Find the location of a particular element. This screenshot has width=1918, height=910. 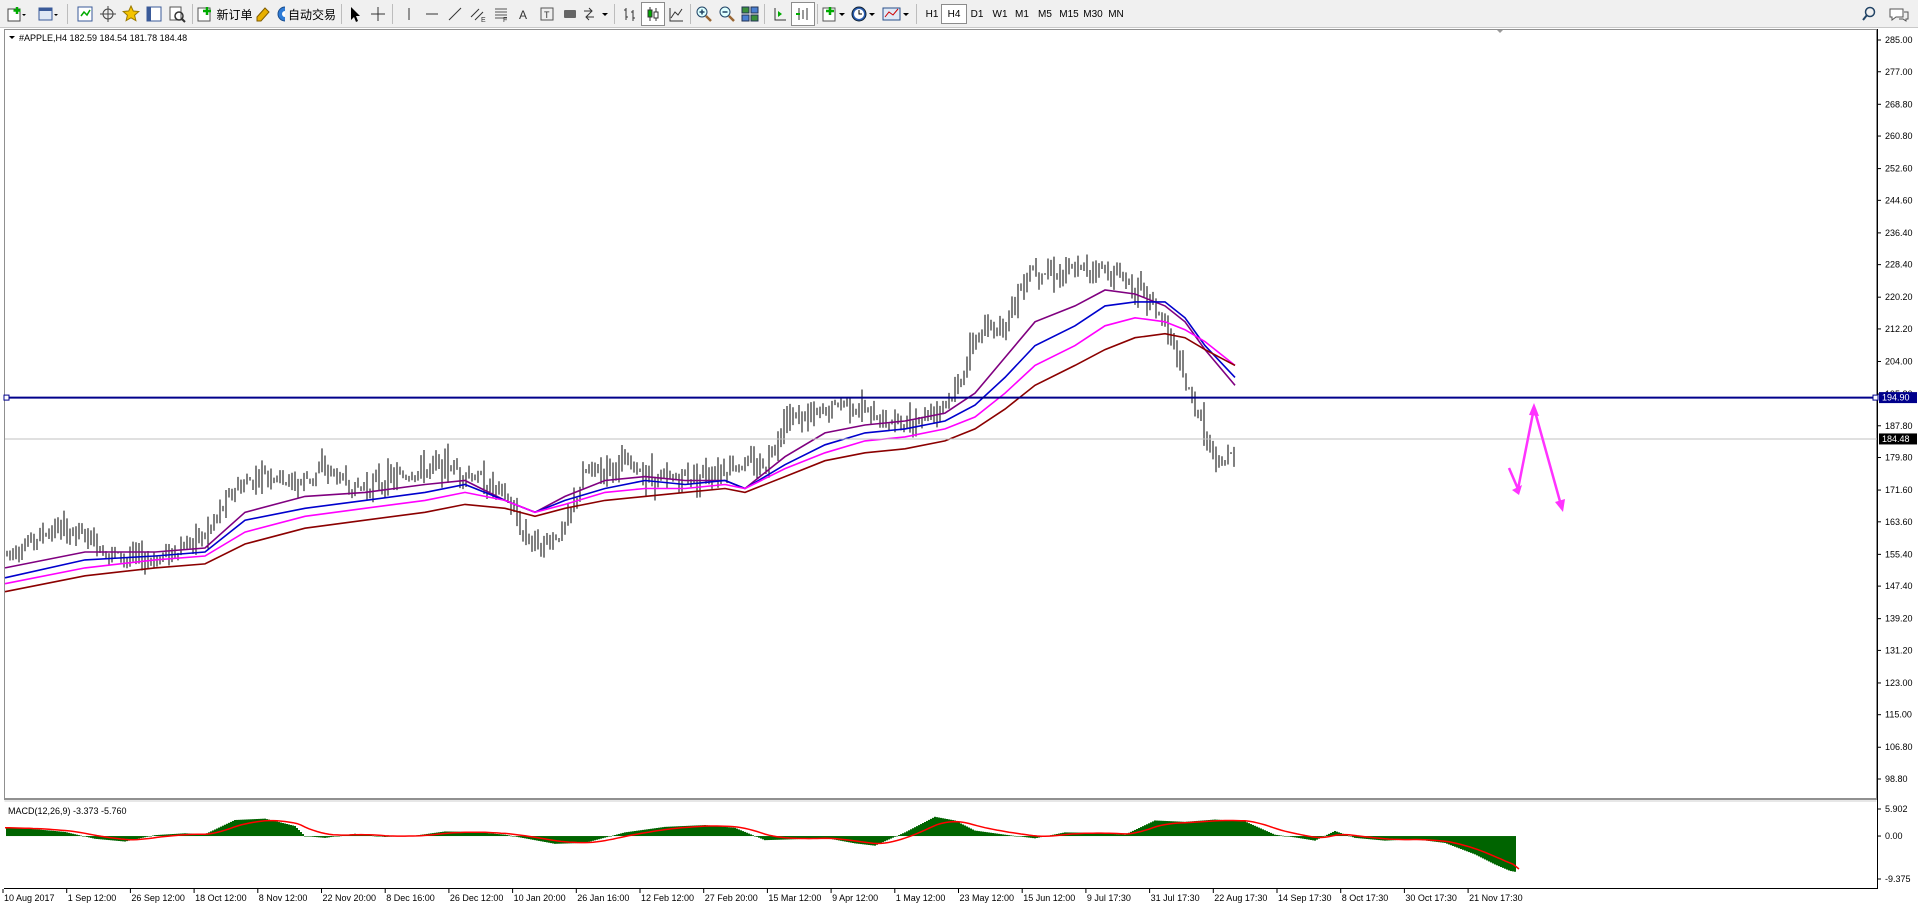

candlestick-chart-button is located at coordinates (653, 14).